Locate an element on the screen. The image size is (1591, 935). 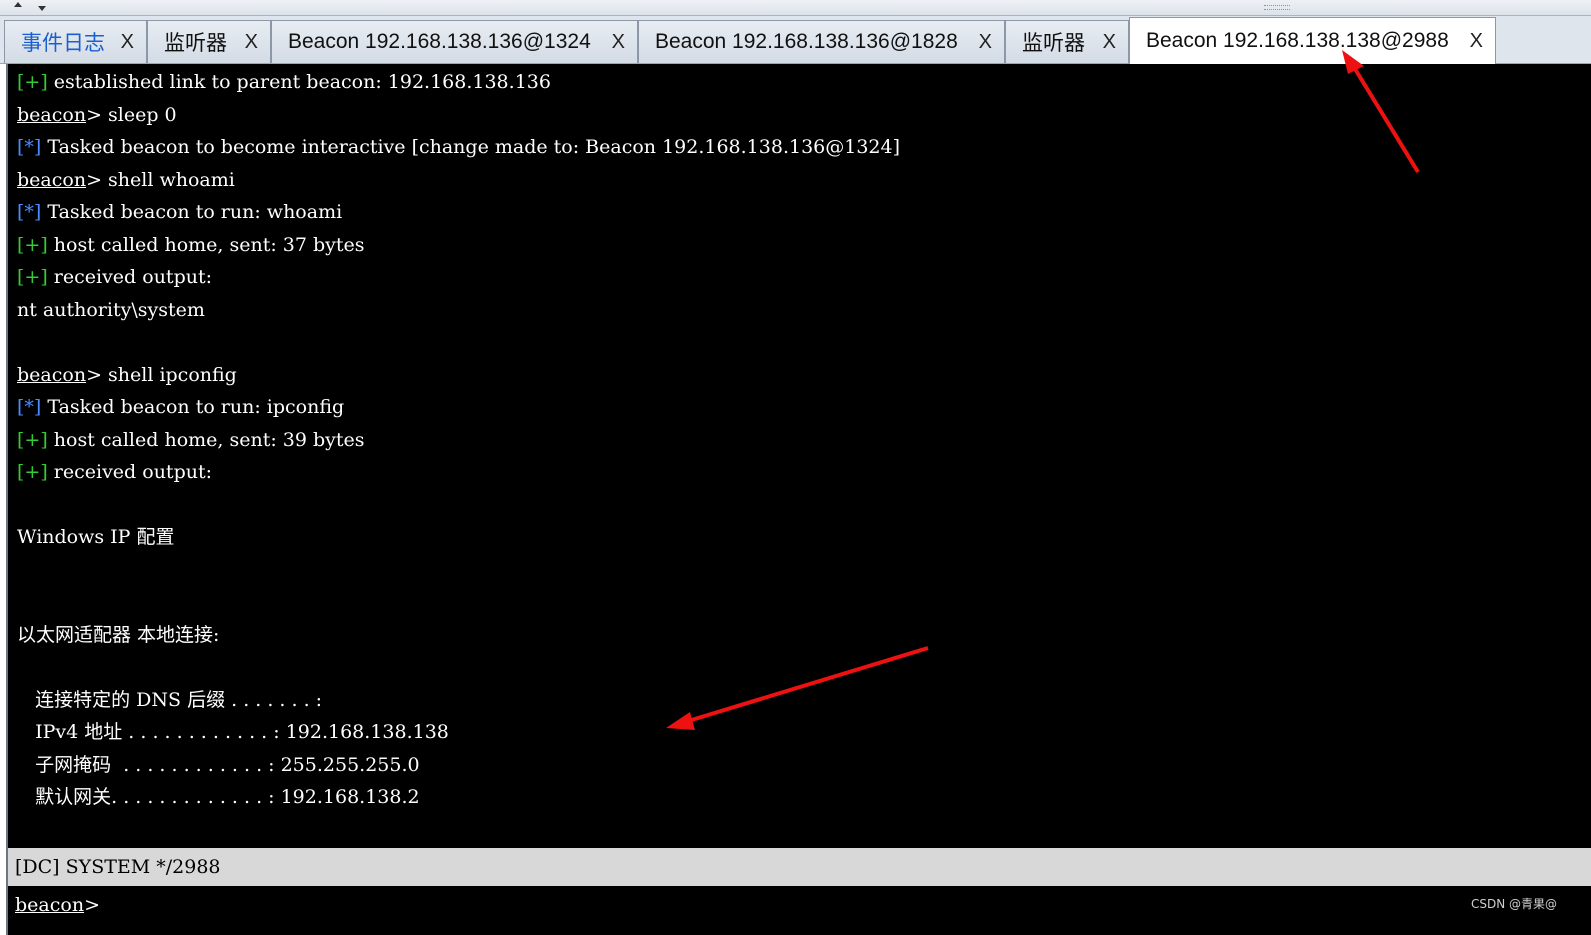
tab-listeners: 监听器 X is located at coordinates (209, 41).